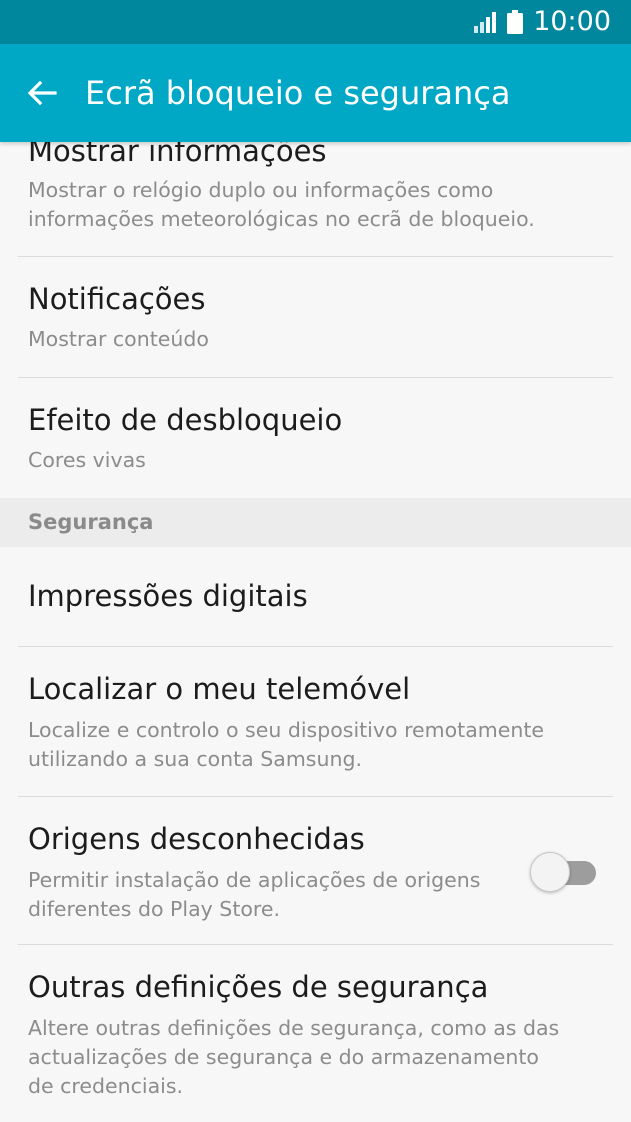  I want to click on setting-subtitle-line: Cores vivas, so click(87, 460).